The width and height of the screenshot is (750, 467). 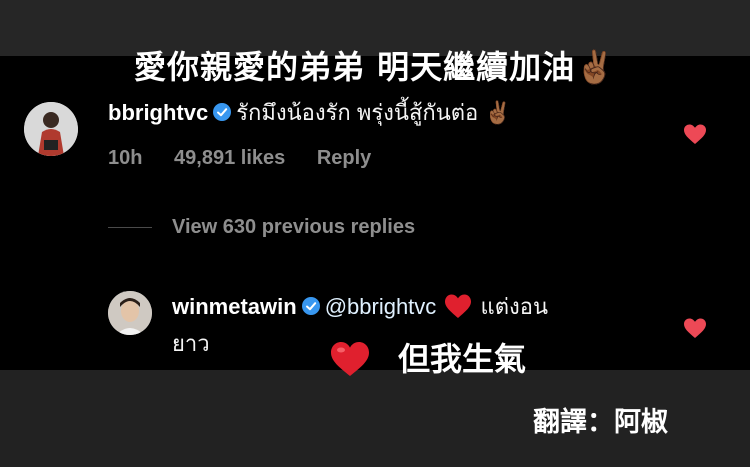 I want to click on view-replies-label: View 630 previous replies, so click(x=294, y=227).